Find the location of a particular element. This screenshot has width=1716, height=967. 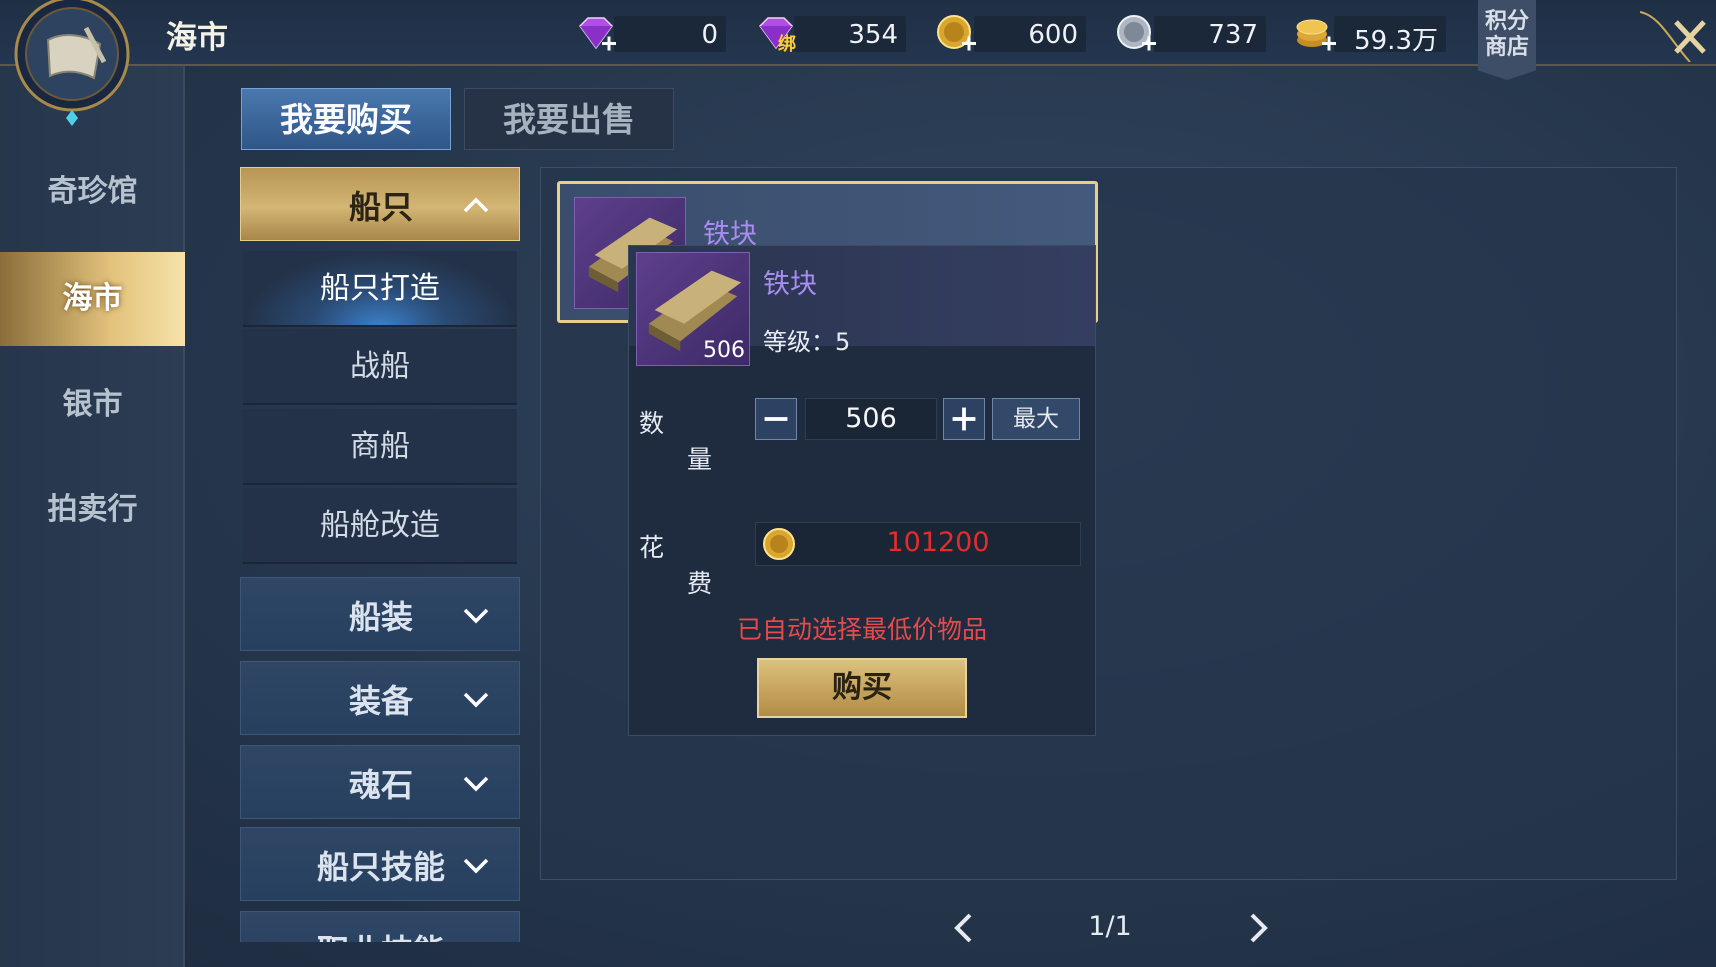

gold-coin-plus-icon is located at coordinates (957, 34).